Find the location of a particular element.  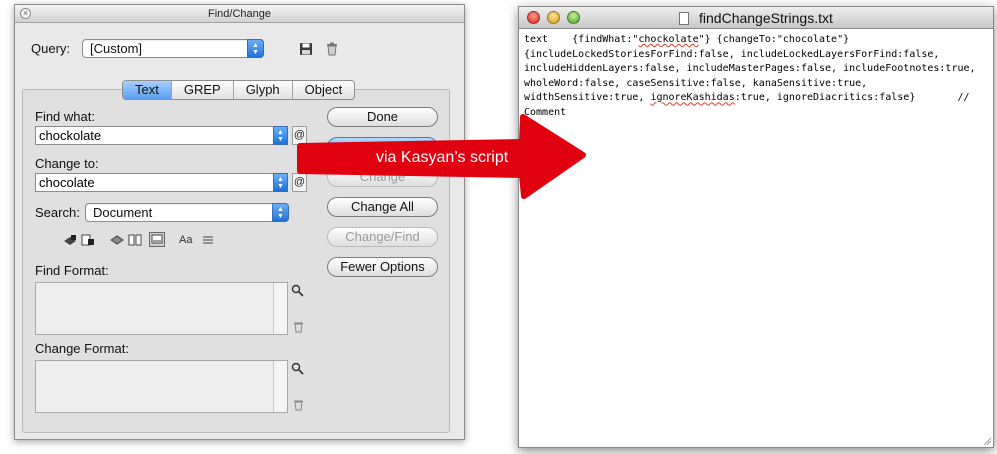

change-to-value: chocolate is located at coordinates (67, 182).